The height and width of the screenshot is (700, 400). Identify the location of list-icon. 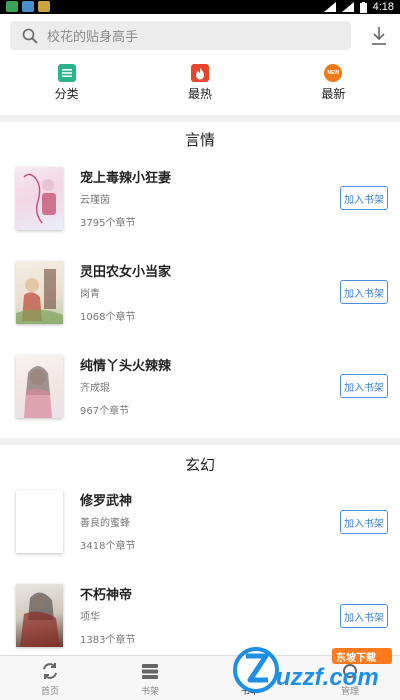
(66, 73).